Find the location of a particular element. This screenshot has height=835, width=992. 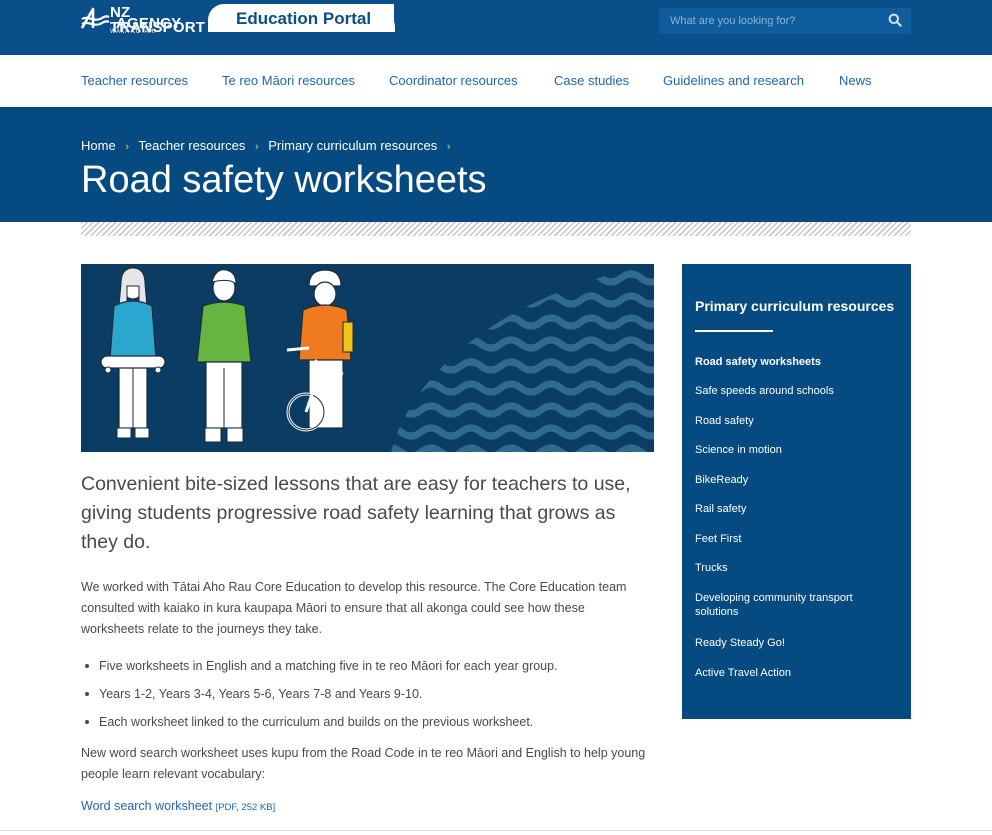

sidebar-item-road-safety: Road safety is located at coordinates (795, 421).